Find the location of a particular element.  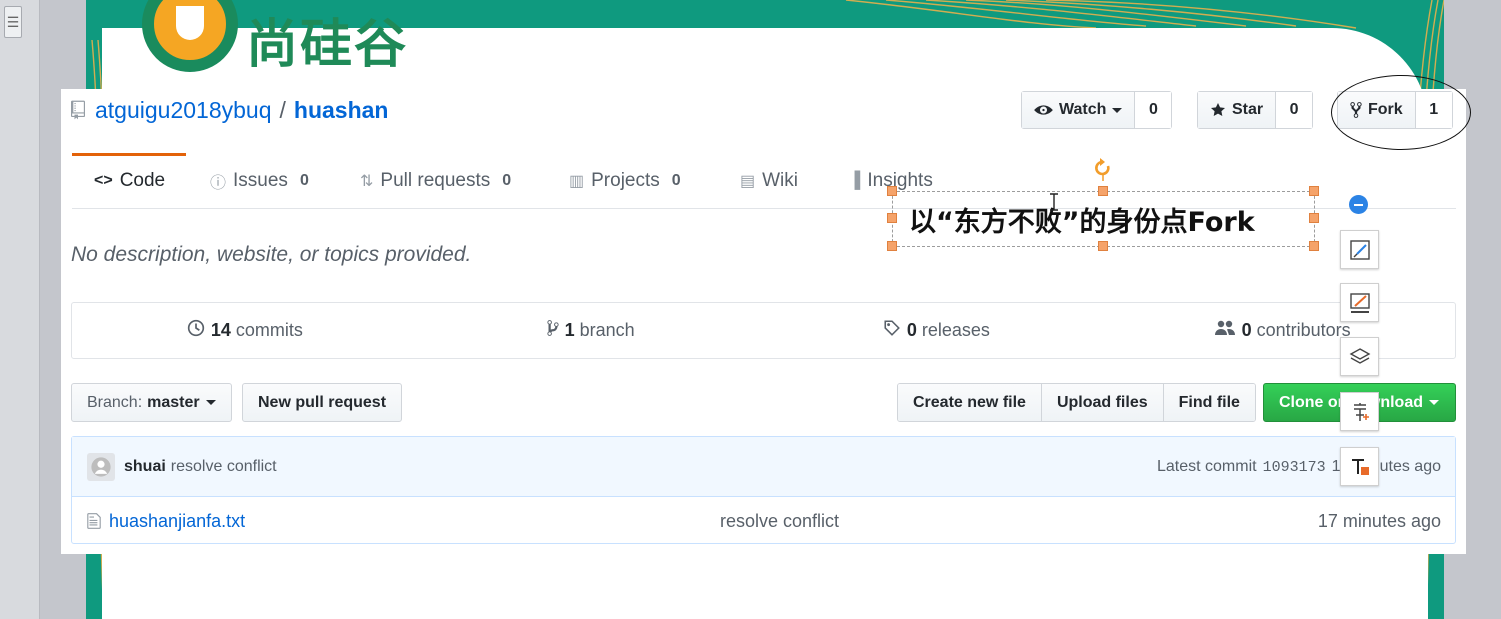

contributors-link: 0 contributors is located at coordinates (1282, 330).